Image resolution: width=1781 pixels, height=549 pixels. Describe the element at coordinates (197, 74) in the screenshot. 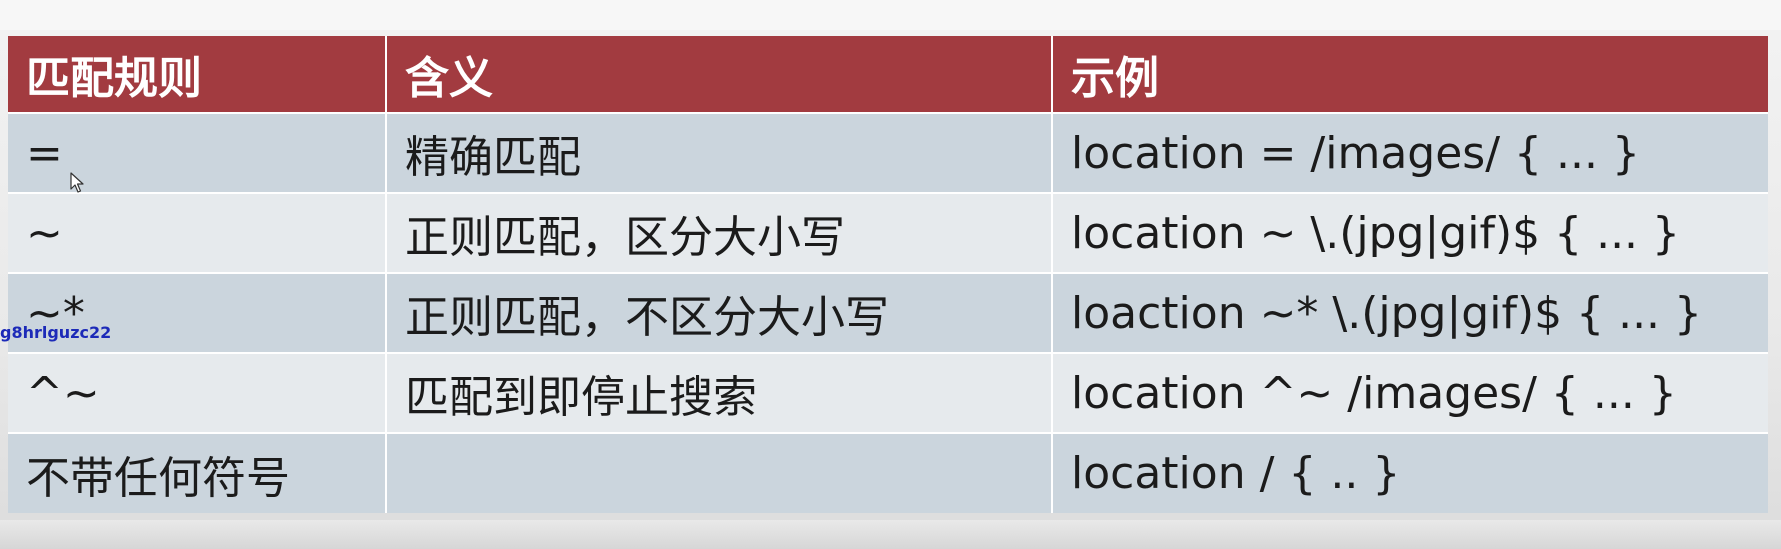

I see `header-rule: 匹配规则` at that location.